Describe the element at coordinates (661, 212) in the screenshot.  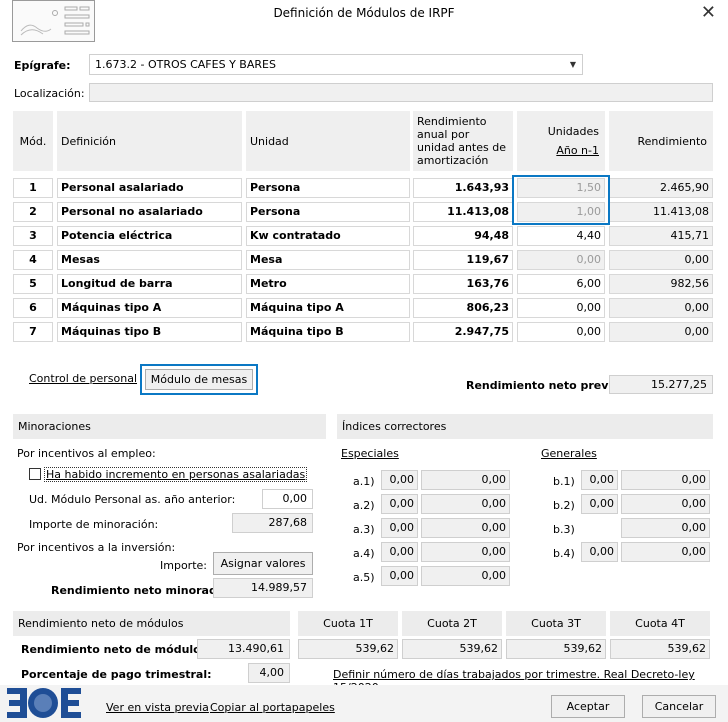
I see `cell-rendimiento: 11.413,08` at that location.